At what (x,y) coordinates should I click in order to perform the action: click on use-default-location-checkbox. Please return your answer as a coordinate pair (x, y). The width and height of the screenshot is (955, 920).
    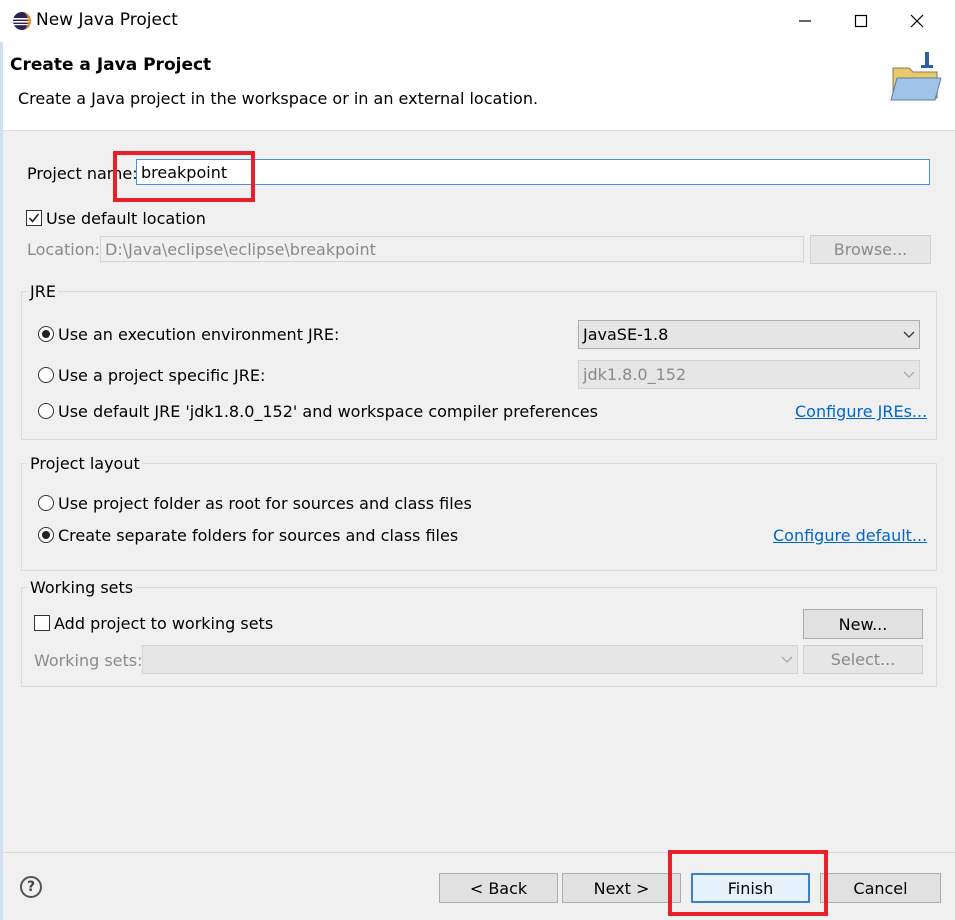
    Looking at the image, I should click on (34, 218).